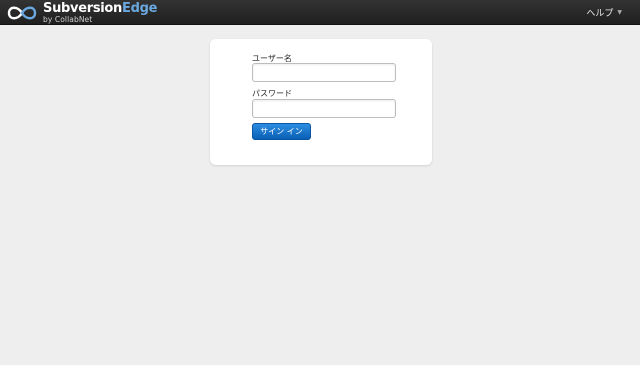 The image size is (640, 365). What do you see at coordinates (600, 14) in the screenshot?
I see `help-menu-label: ヘルプ` at bounding box center [600, 14].